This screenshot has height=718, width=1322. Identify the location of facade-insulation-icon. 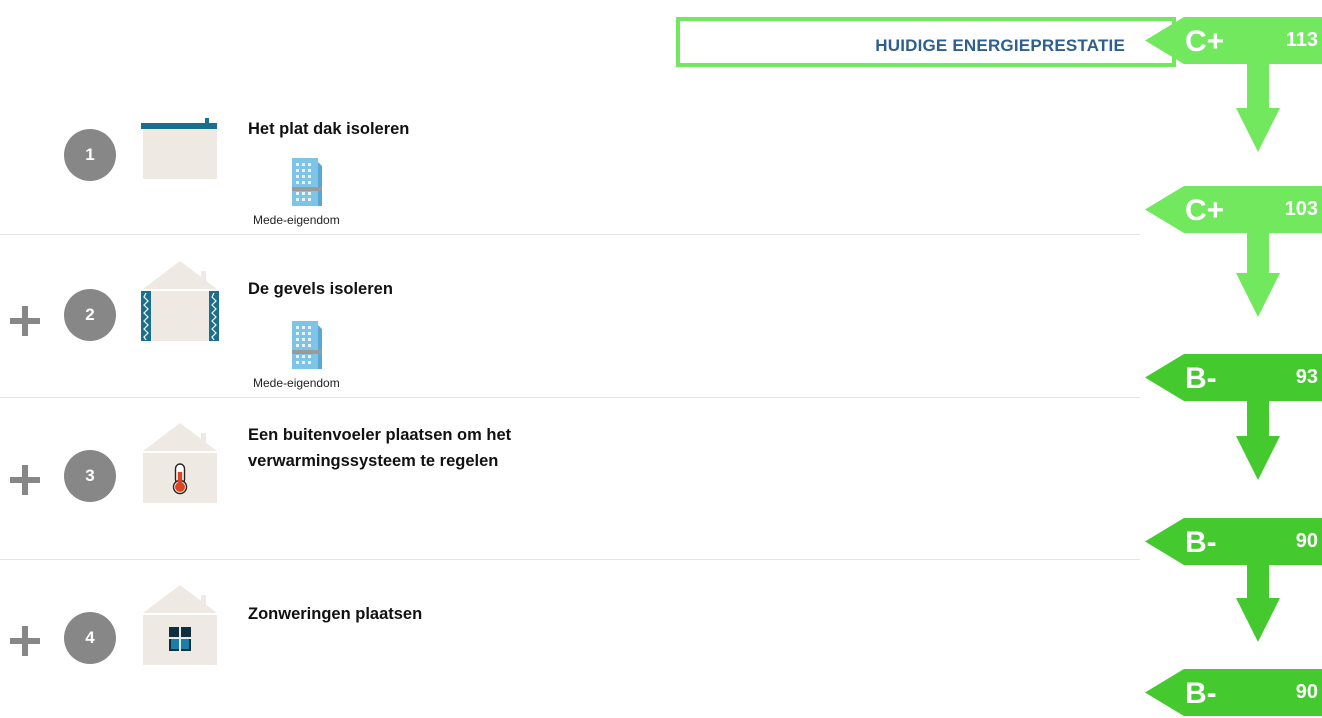
(180, 301).